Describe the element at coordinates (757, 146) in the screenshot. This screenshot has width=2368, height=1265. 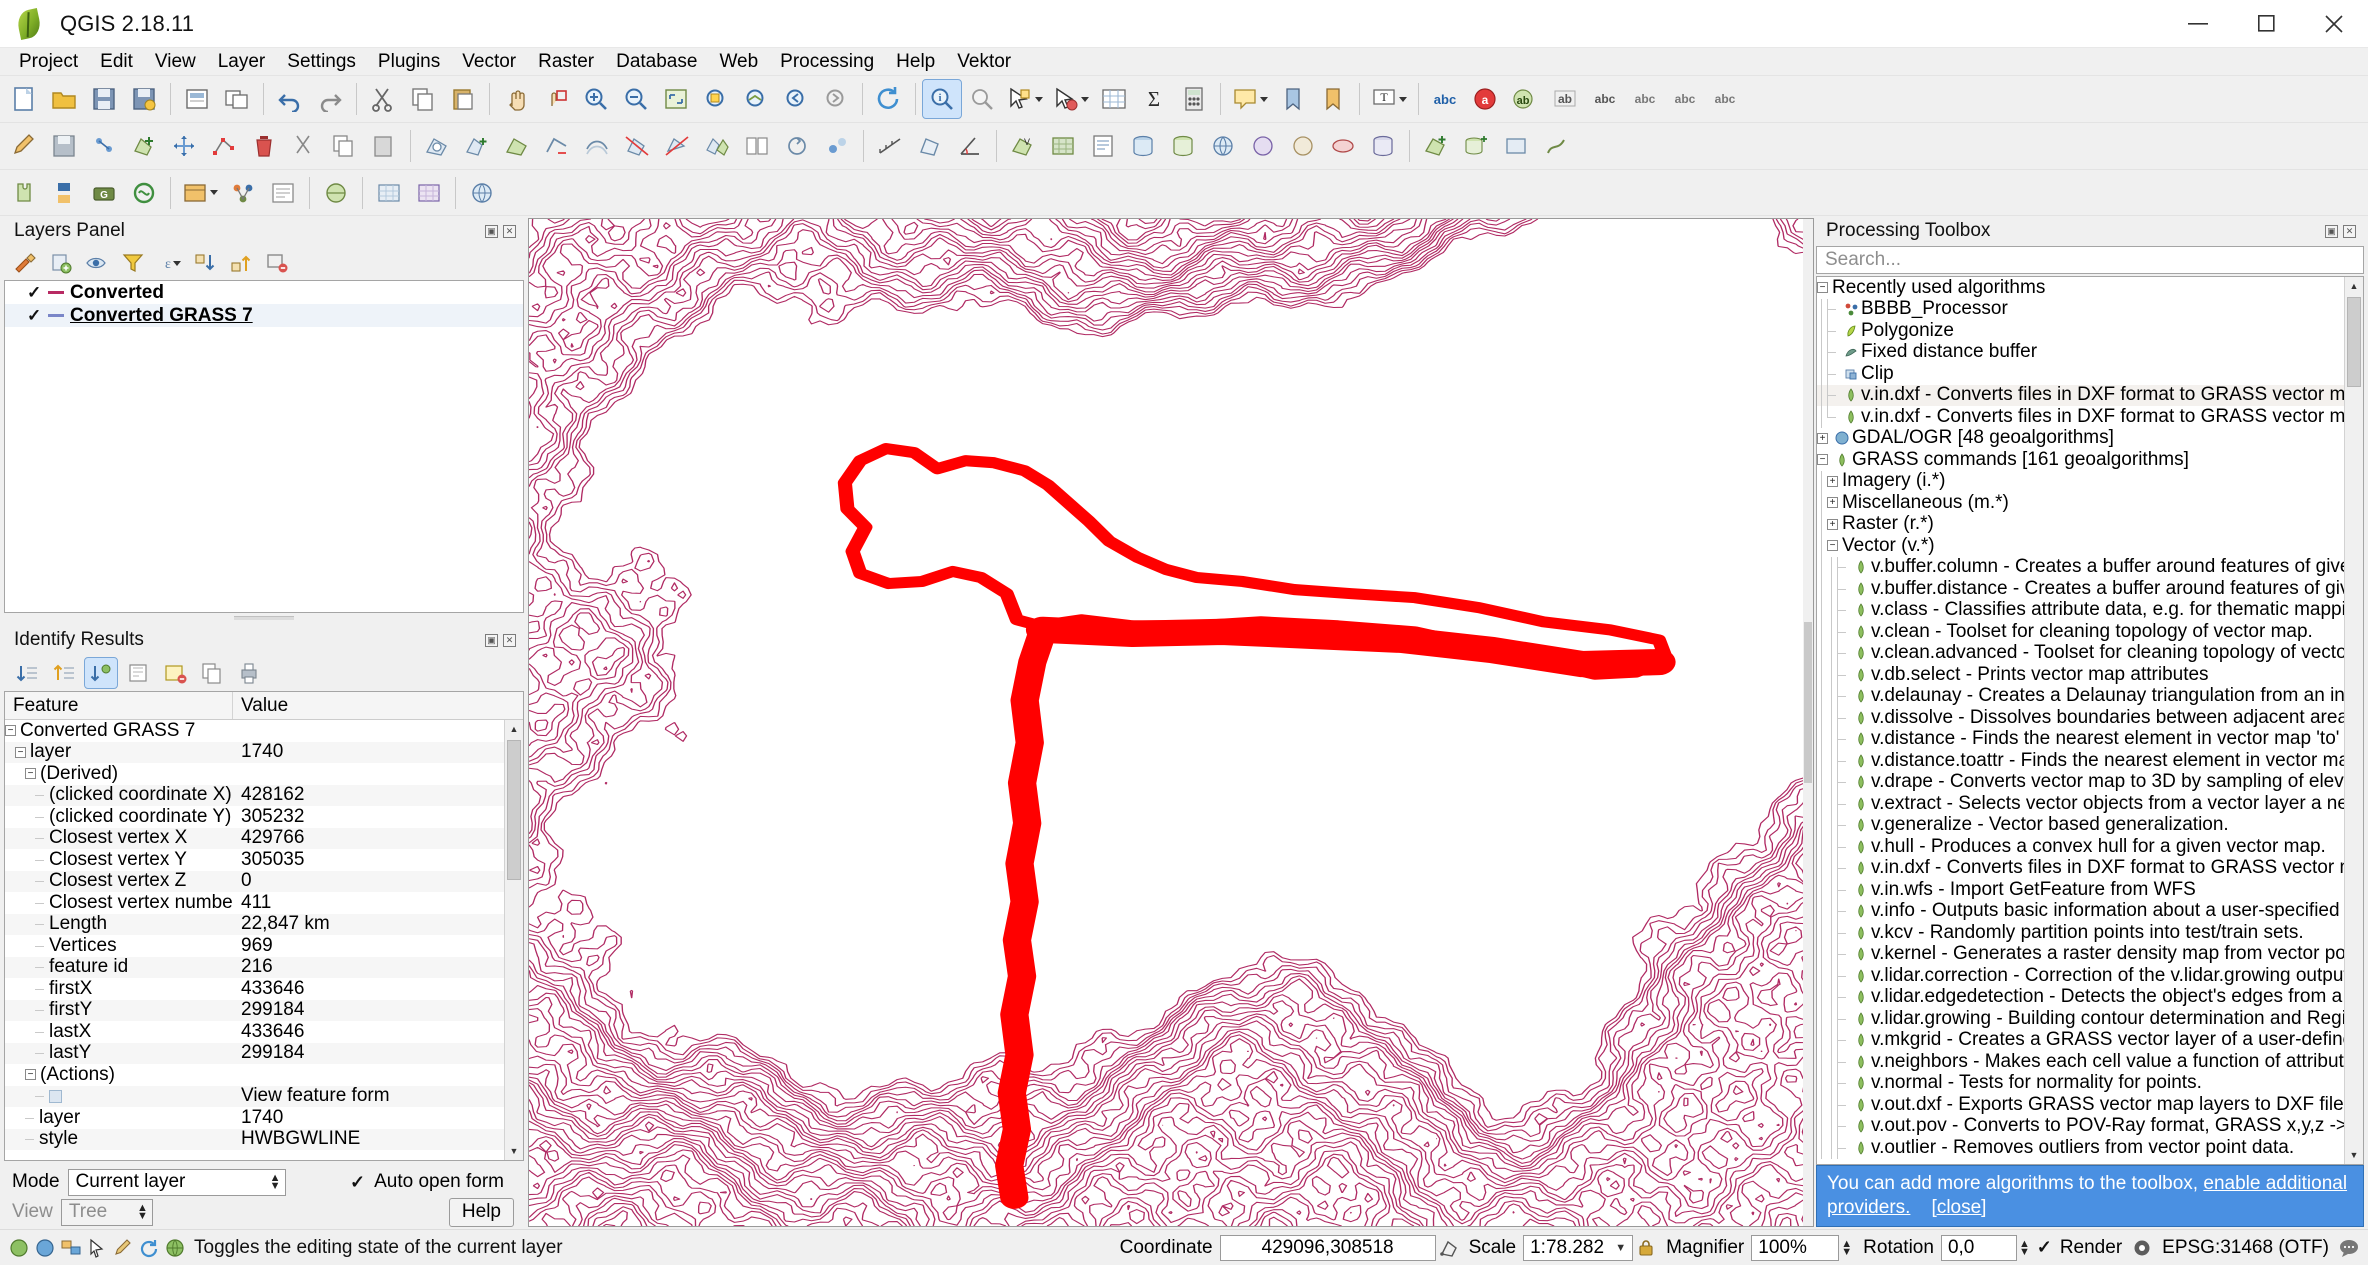
I see `merge-attributes-icon` at that location.